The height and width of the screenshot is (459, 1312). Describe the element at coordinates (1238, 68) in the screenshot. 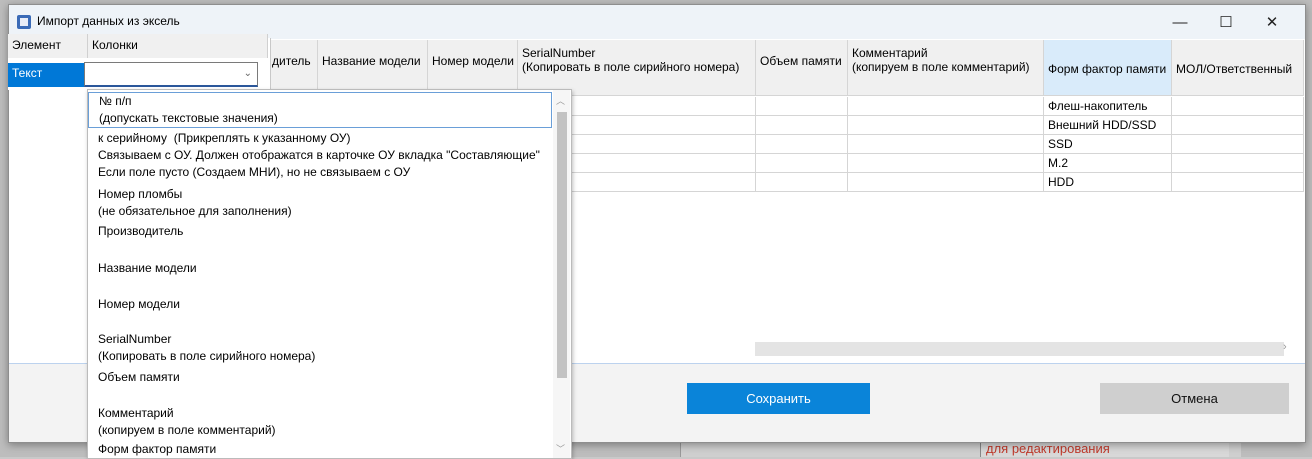

I see `column-header-responsible: МОЛ/Ответственный` at that location.